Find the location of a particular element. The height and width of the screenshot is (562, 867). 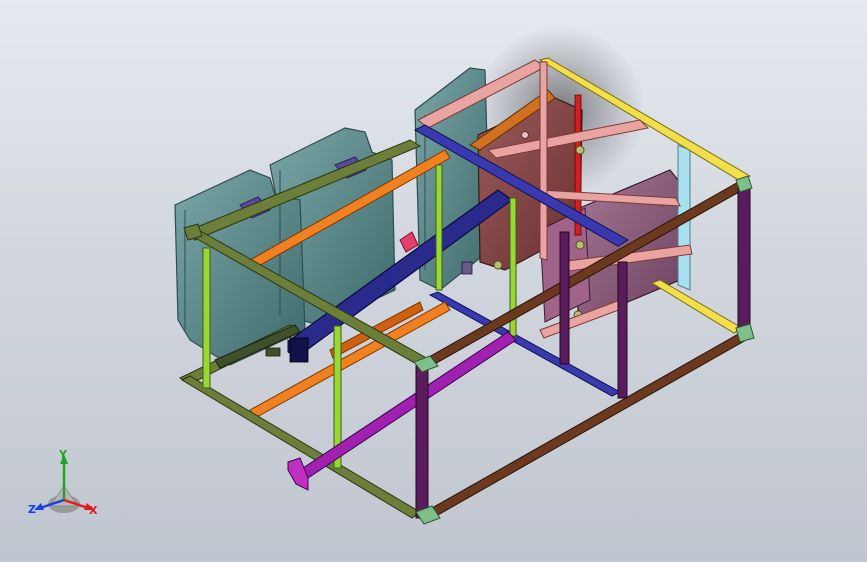

green-rail-front-bottom is located at coordinates (300, 447).